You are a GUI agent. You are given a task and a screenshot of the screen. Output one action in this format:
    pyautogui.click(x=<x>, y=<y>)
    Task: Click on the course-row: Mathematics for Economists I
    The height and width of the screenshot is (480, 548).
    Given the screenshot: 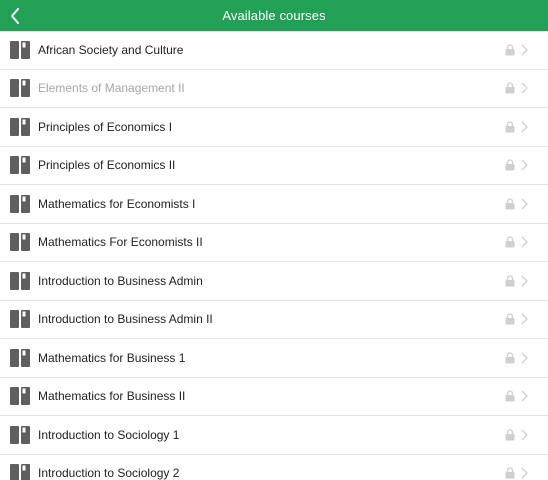 What is the action you would take?
    pyautogui.click(x=274, y=204)
    